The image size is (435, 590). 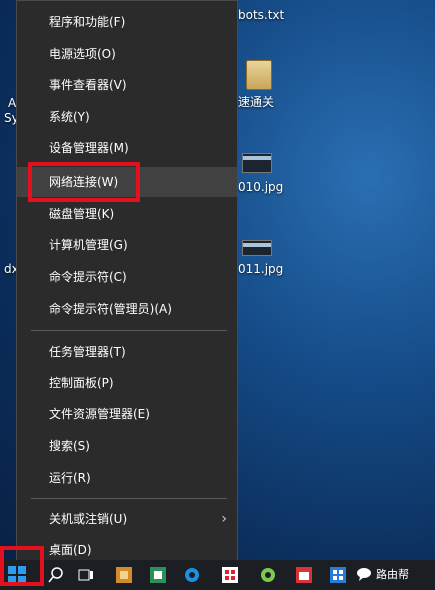 I want to click on menu-item-task-manager: 任务管理器(T), so click(x=127, y=352).